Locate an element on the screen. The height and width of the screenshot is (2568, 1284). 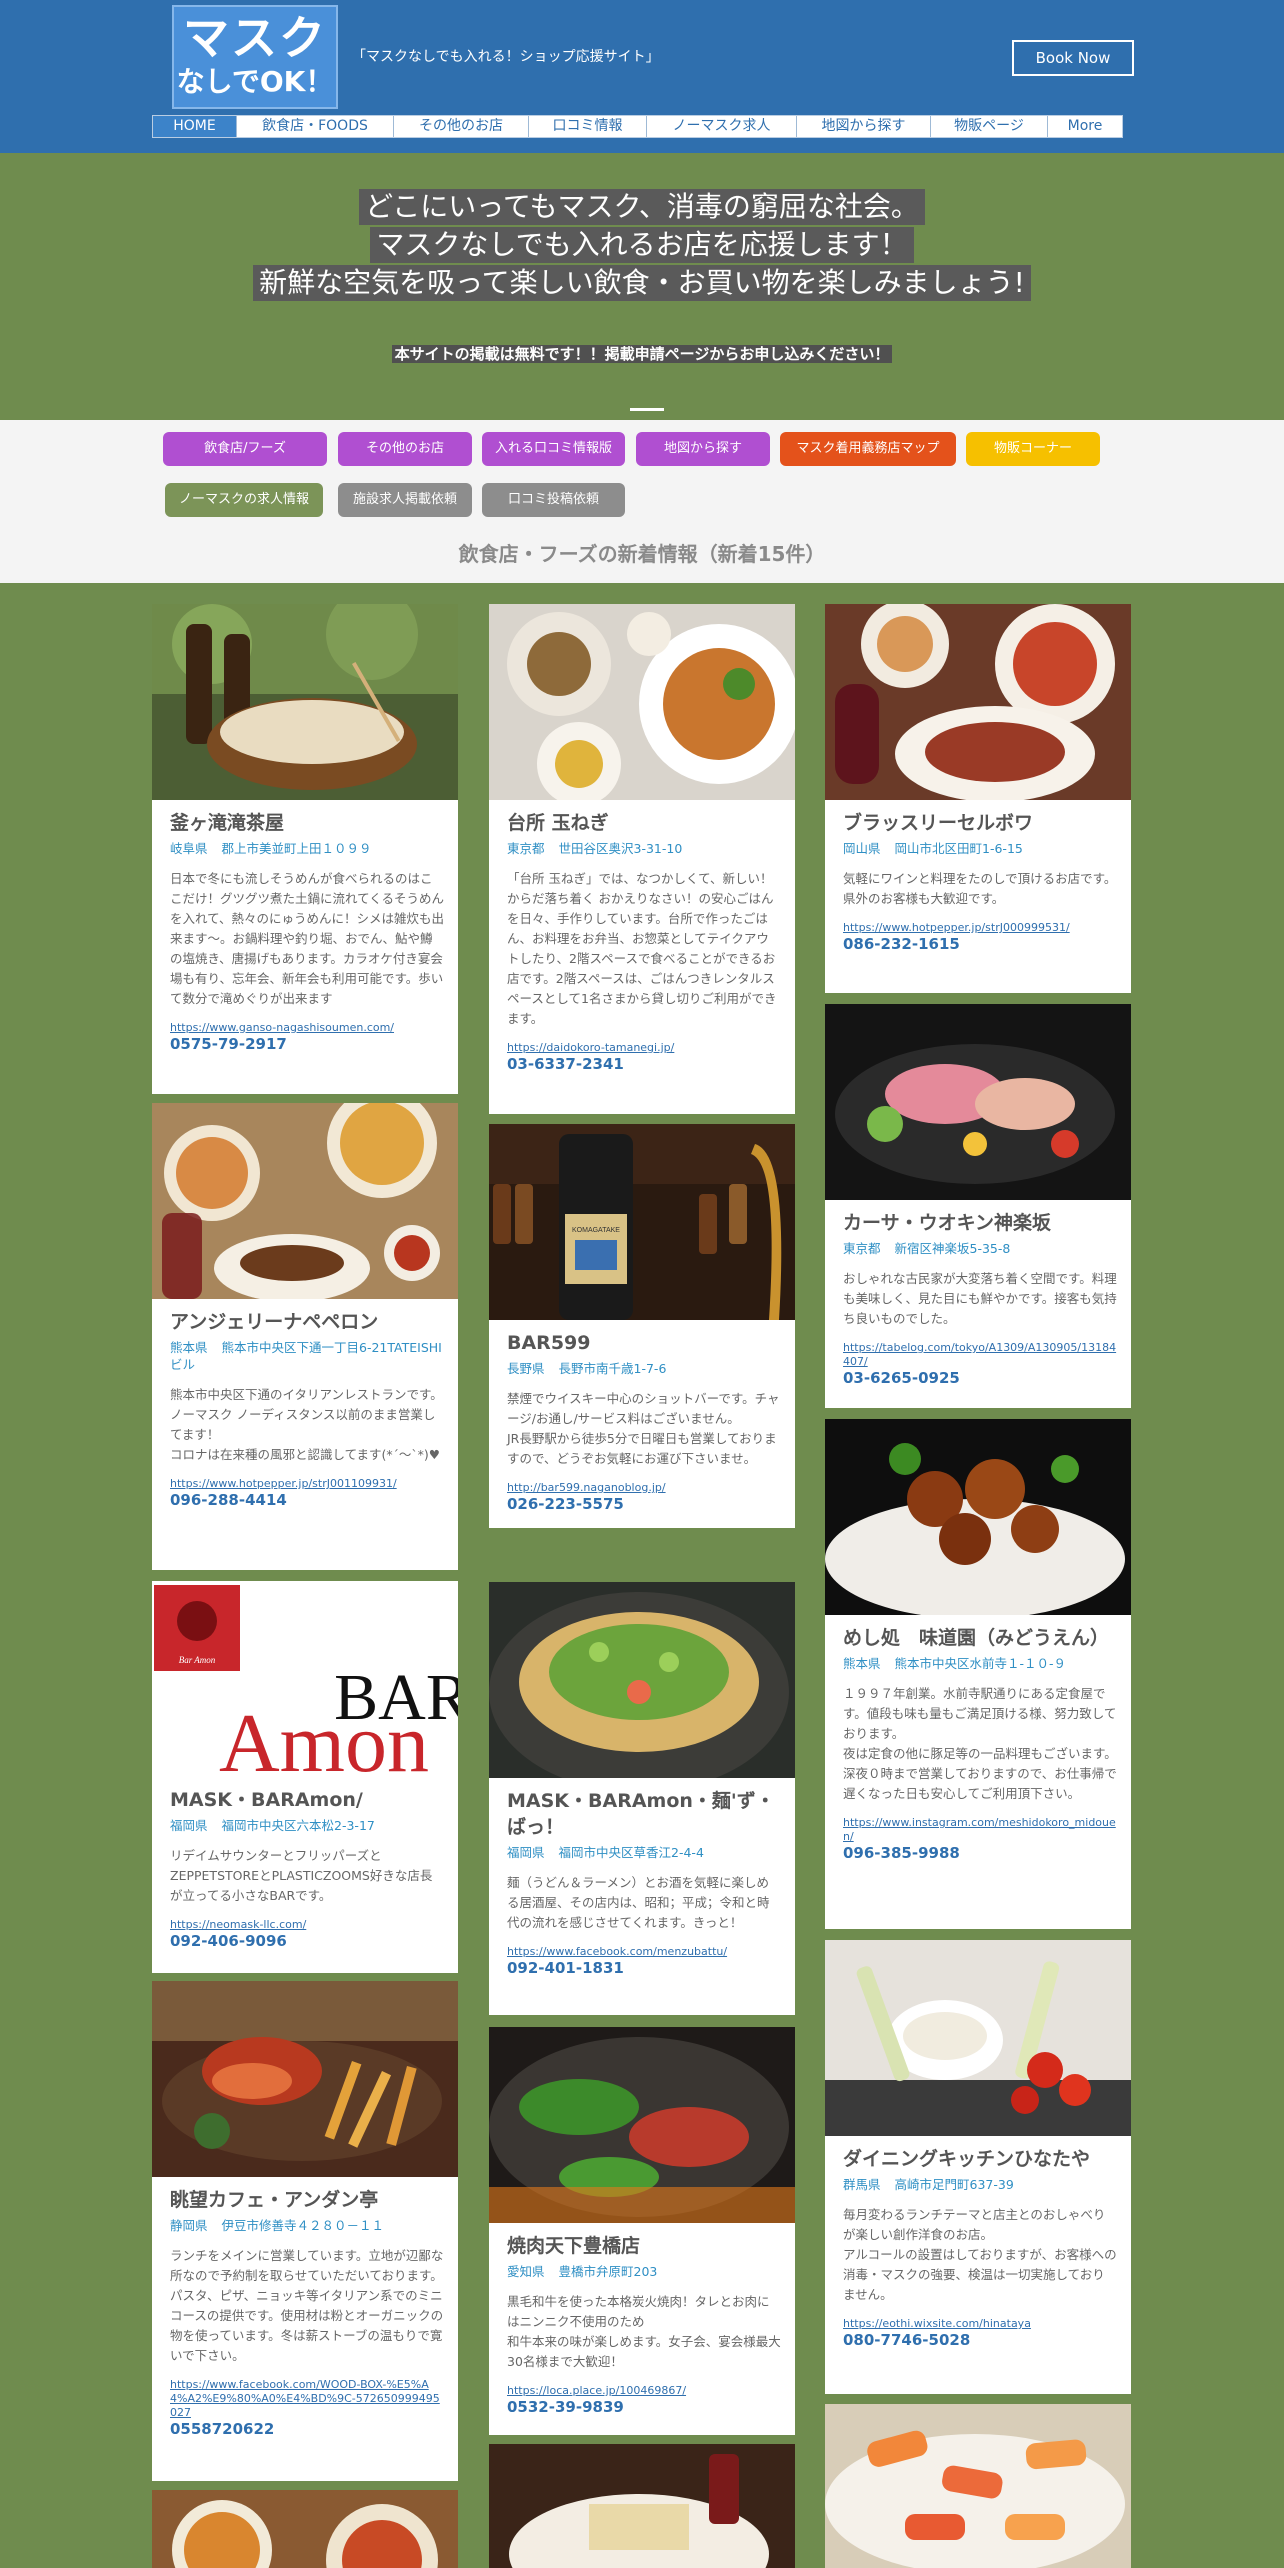
cat-button-jobs: ノーマスクの求人情報 is located at coordinates (244, 500).